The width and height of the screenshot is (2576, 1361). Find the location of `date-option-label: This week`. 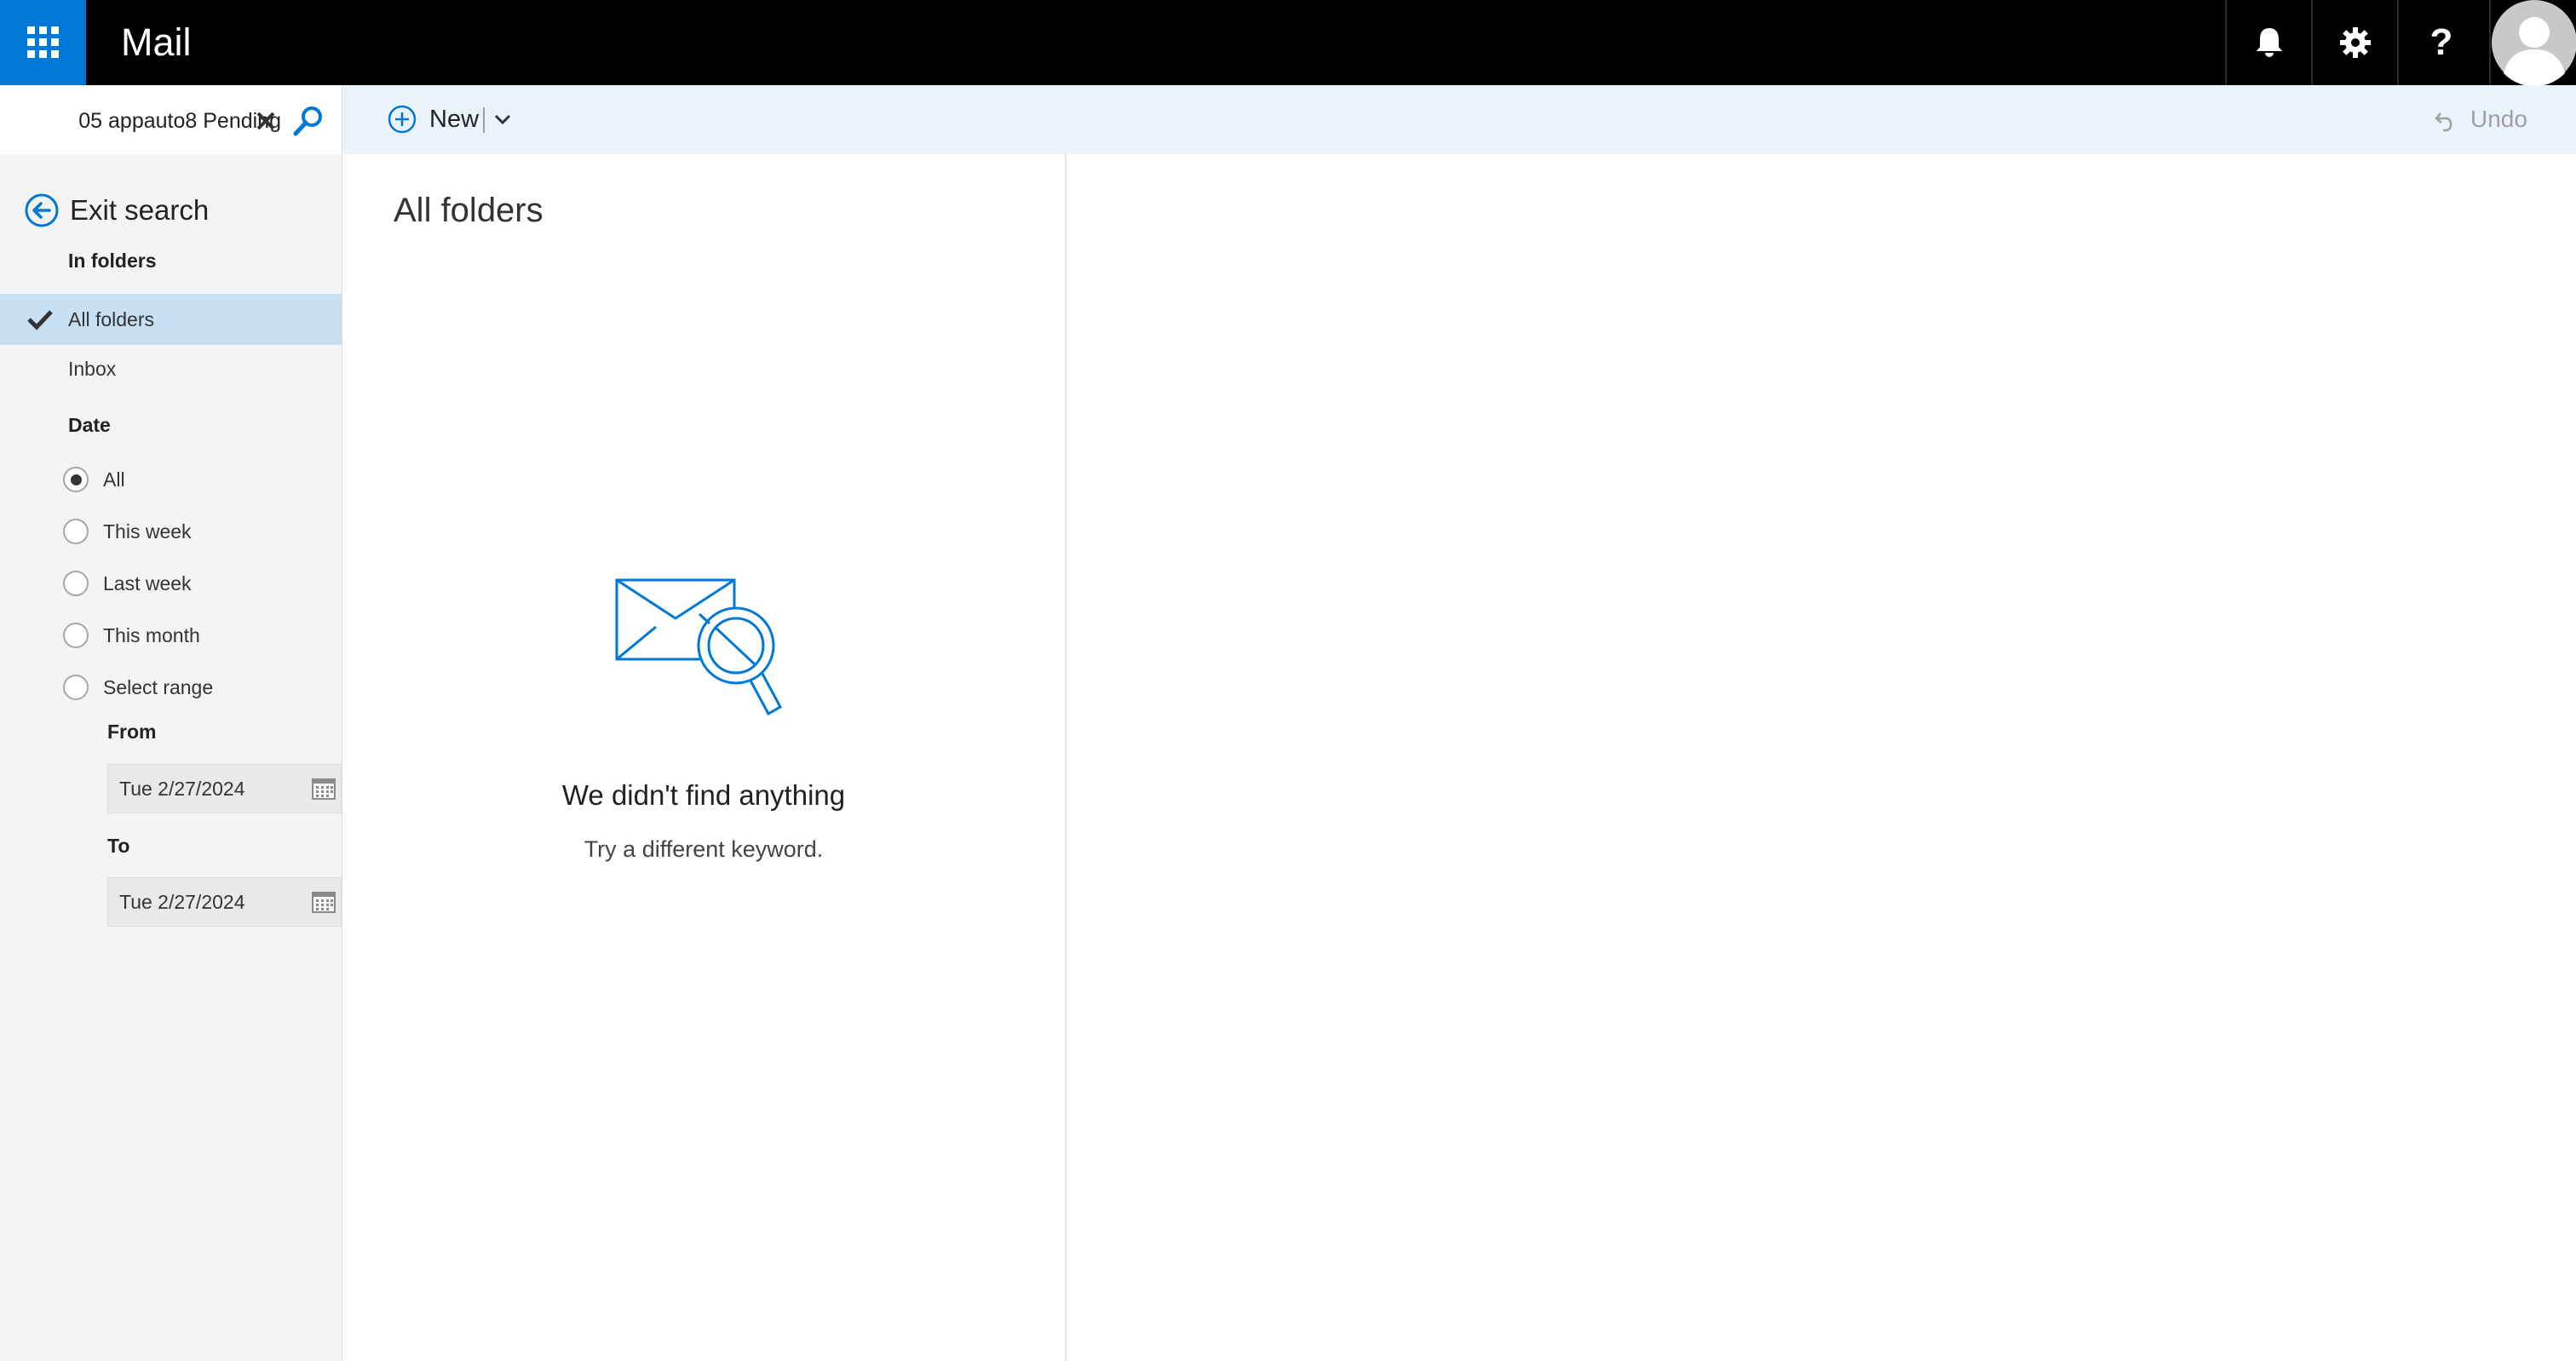

date-option-label: This week is located at coordinates (148, 531).